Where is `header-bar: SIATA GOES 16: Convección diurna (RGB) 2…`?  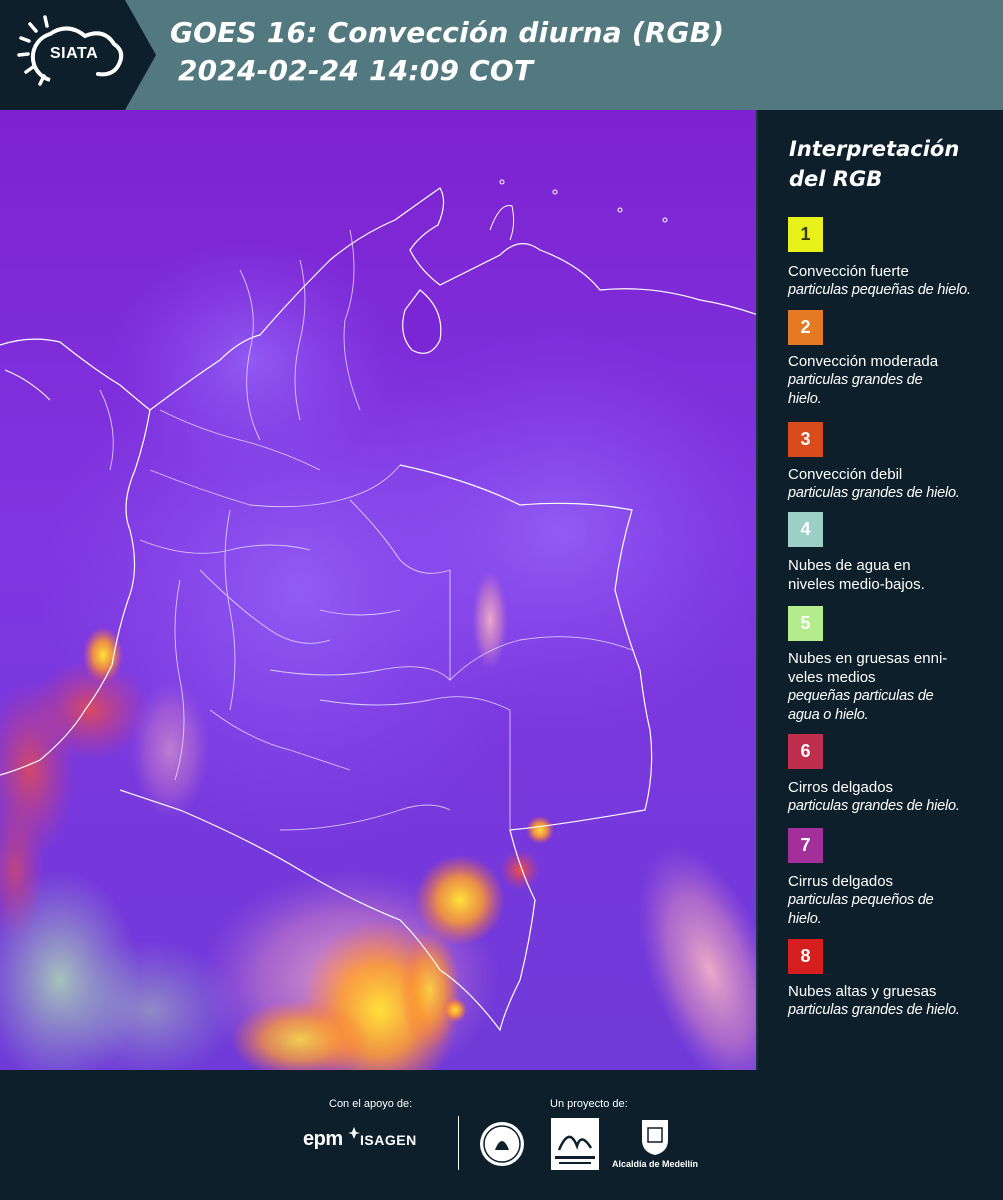
header-bar: SIATA GOES 16: Convección diurna (RGB) 2… is located at coordinates (501, 55).